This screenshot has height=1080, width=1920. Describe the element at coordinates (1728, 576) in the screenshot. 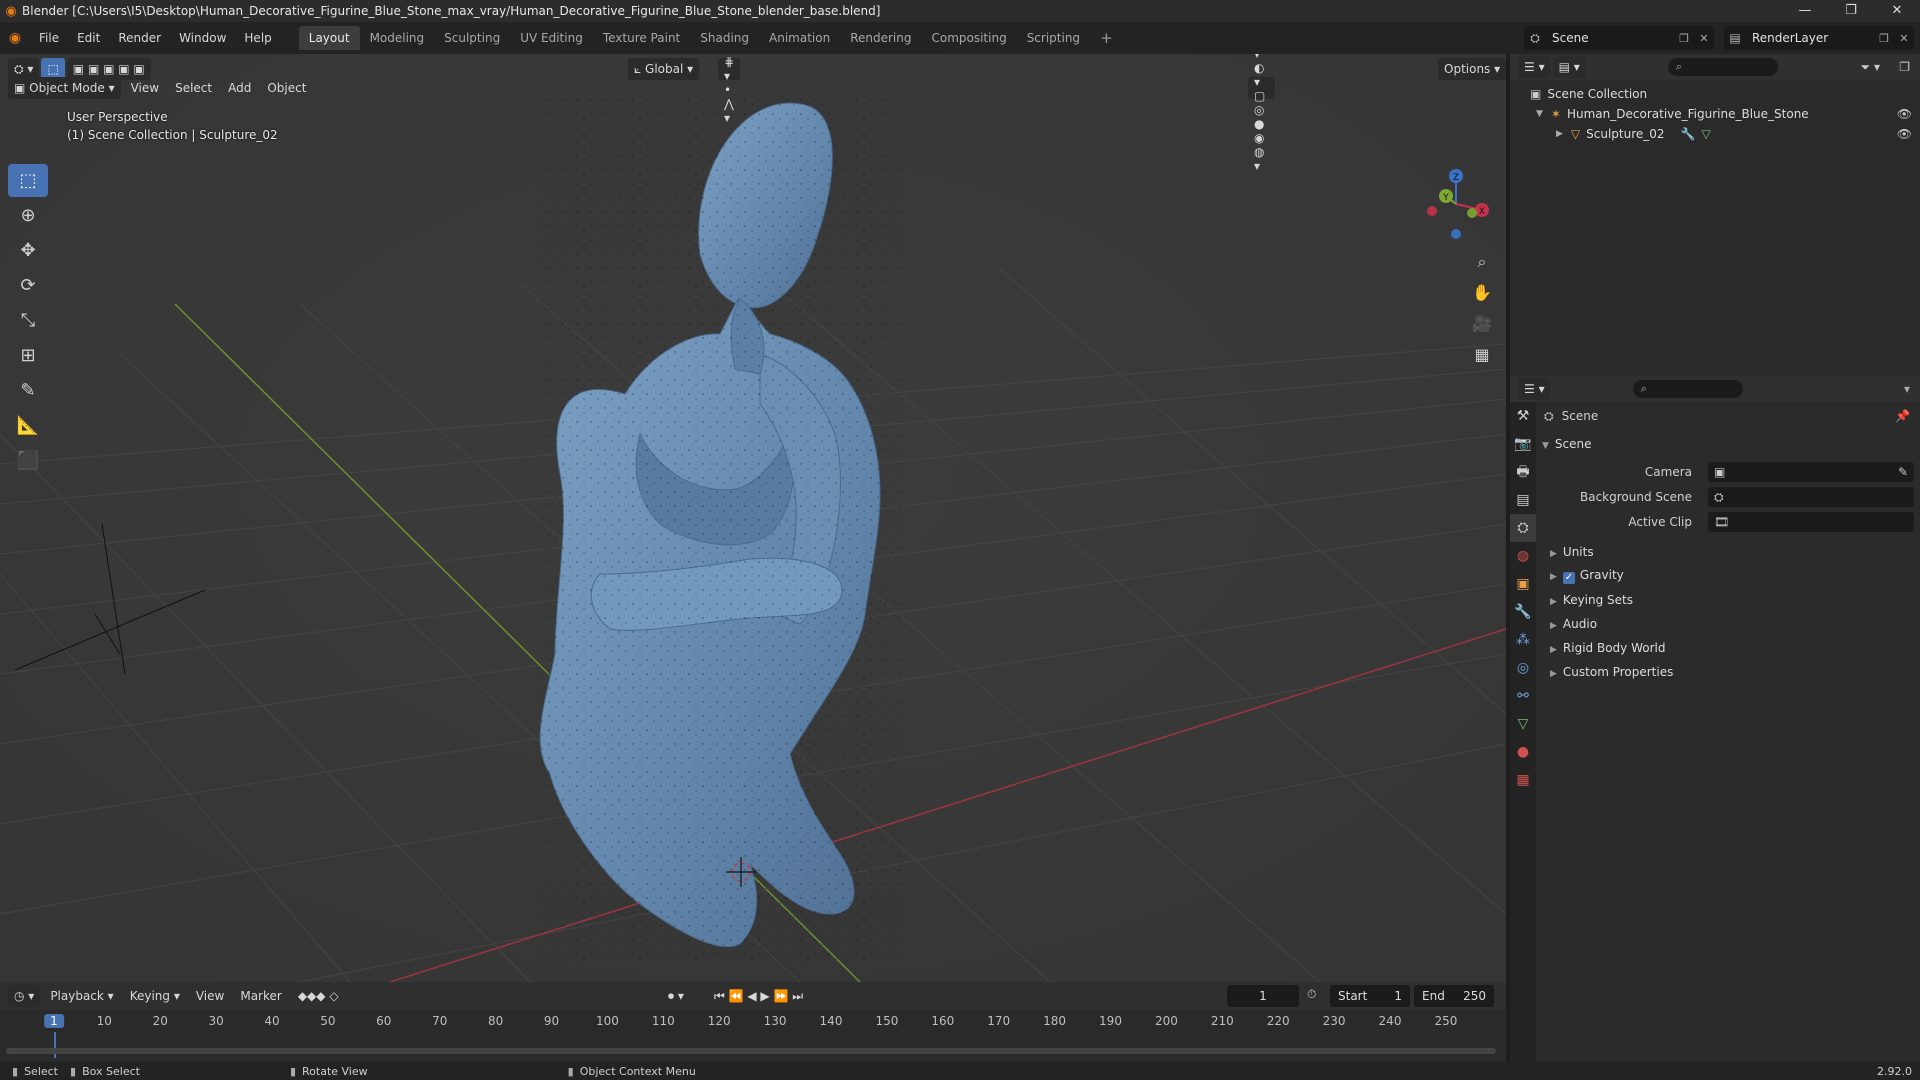

I see `gravity-panel: ▶ ✓ Gravity` at that location.